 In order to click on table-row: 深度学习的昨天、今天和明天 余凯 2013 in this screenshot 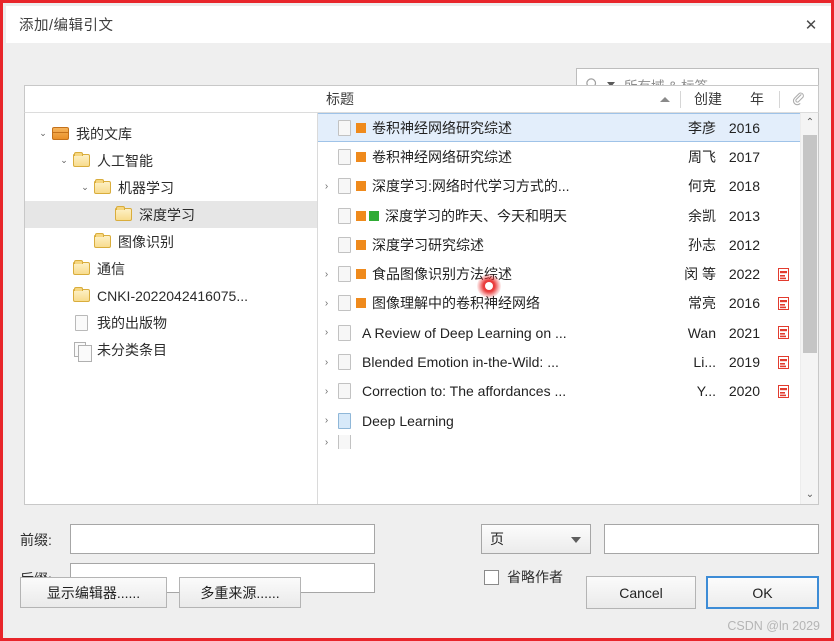, I will do `click(559, 215)`.